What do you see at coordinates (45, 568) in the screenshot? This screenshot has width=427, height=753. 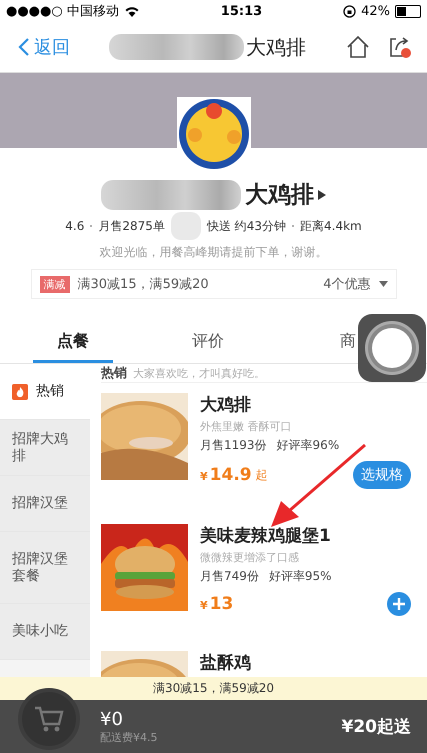 I see `category-item: 招牌汉堡套餐` at bounding box center [45, 568].